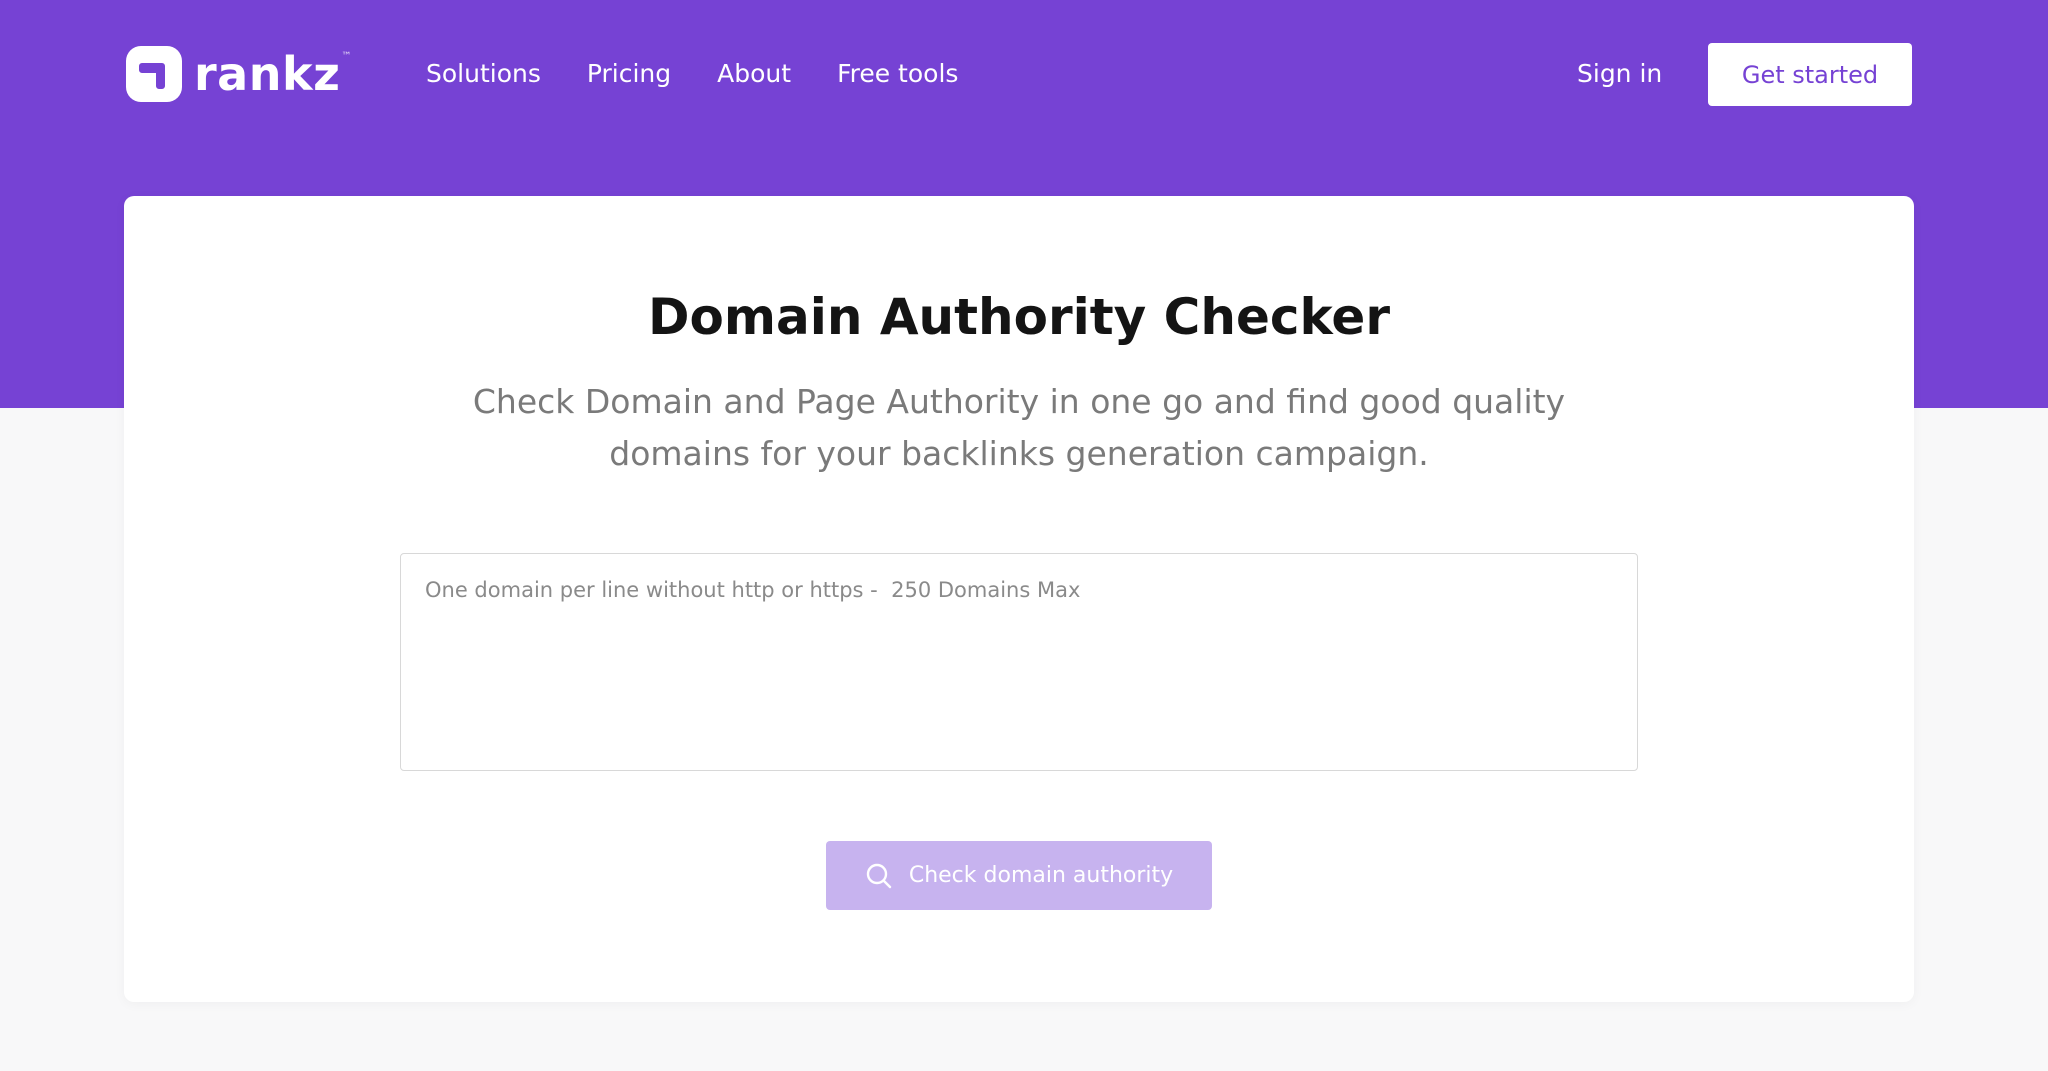 The width and height of the screenshot is (2048, 1071). I want to click on brand-logo: rankz ™, so click(238, 74).